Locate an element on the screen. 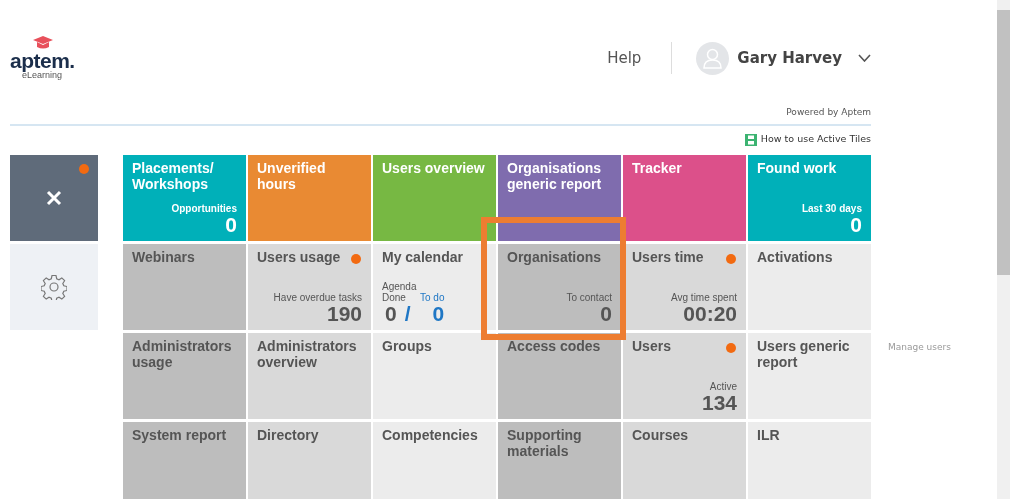 The image size is (1013, 499). tile: Competencies is located at coordinates (434, 460).